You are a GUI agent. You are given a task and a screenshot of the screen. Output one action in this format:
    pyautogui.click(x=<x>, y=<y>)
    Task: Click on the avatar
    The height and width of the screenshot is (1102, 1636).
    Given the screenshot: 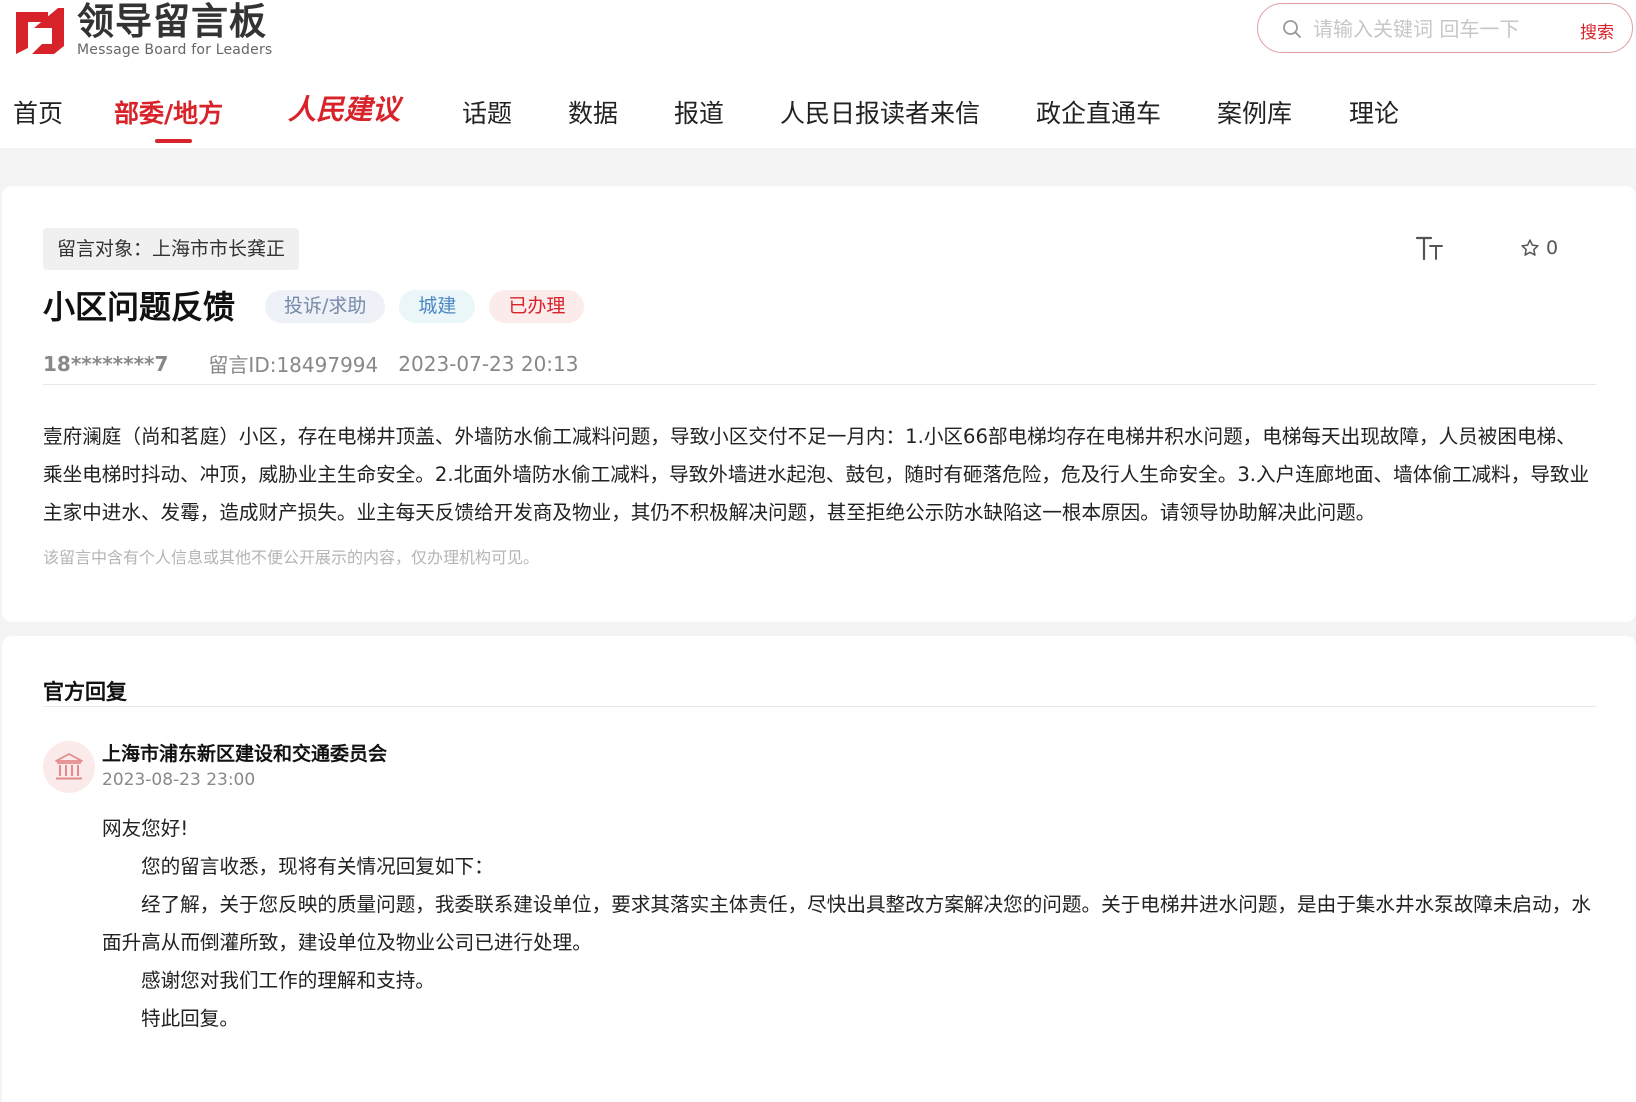 What is the action you would take?
    pyautogui.click(x=69, y=767)
    